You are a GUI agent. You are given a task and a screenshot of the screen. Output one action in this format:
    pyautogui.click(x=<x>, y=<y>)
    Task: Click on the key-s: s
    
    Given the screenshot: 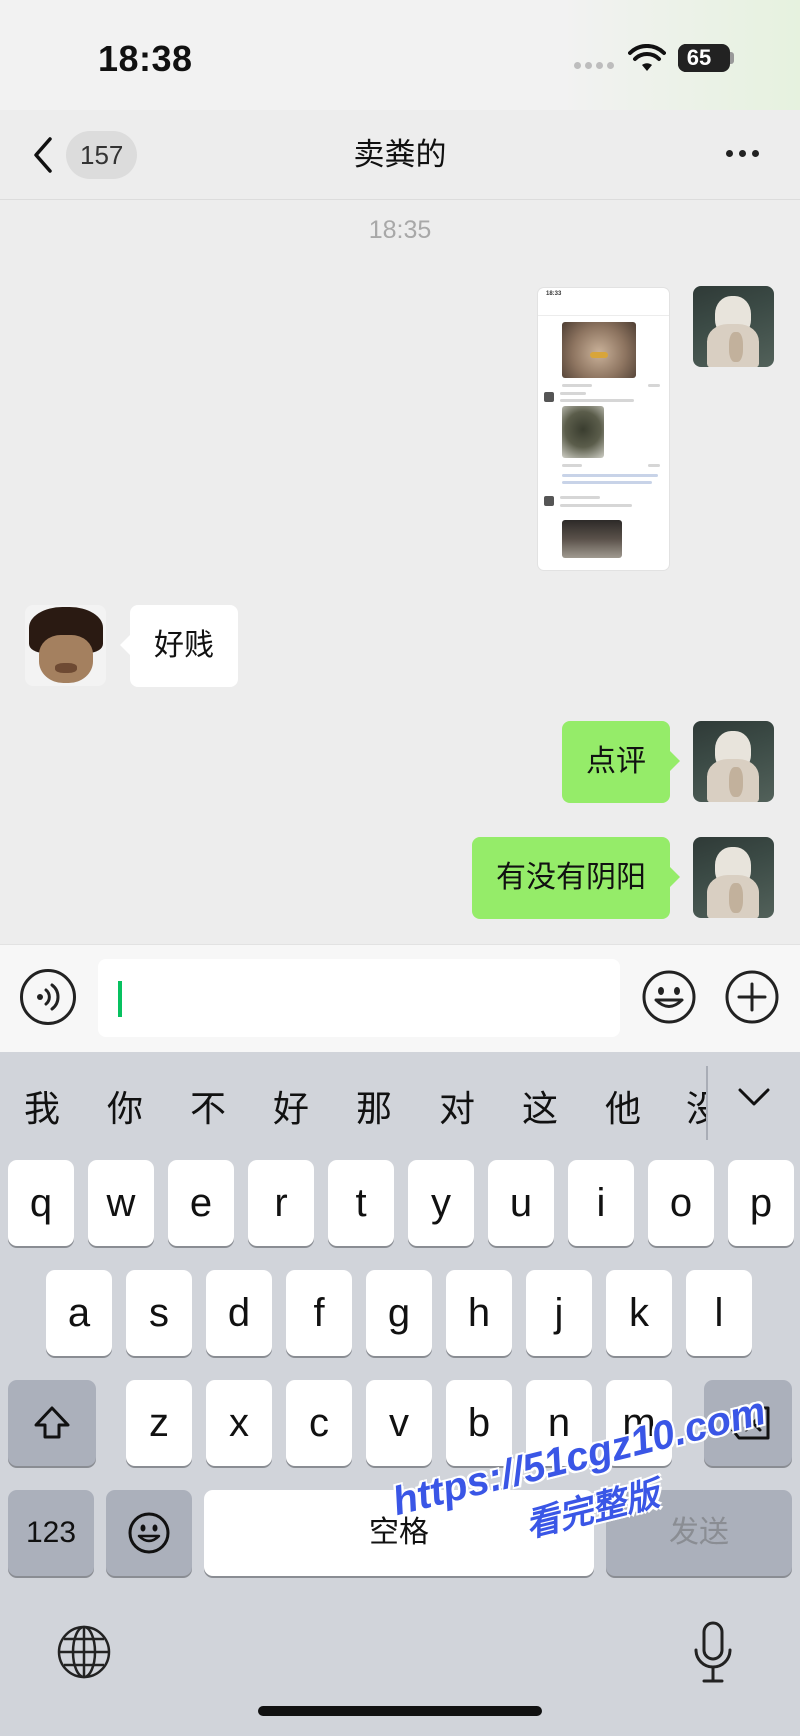 What is the action you would take?
    pyautogui.click(x=159, y=1313)
    